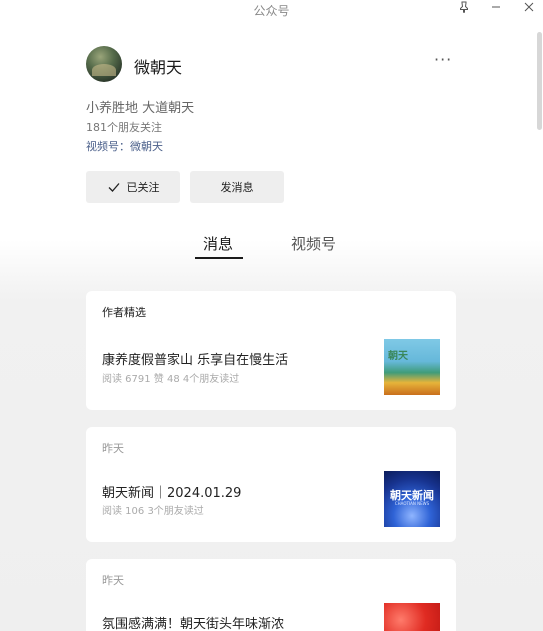  Describe the element at coordinates (464, 7) in the screenshot. I see `pin-icon` at that location.